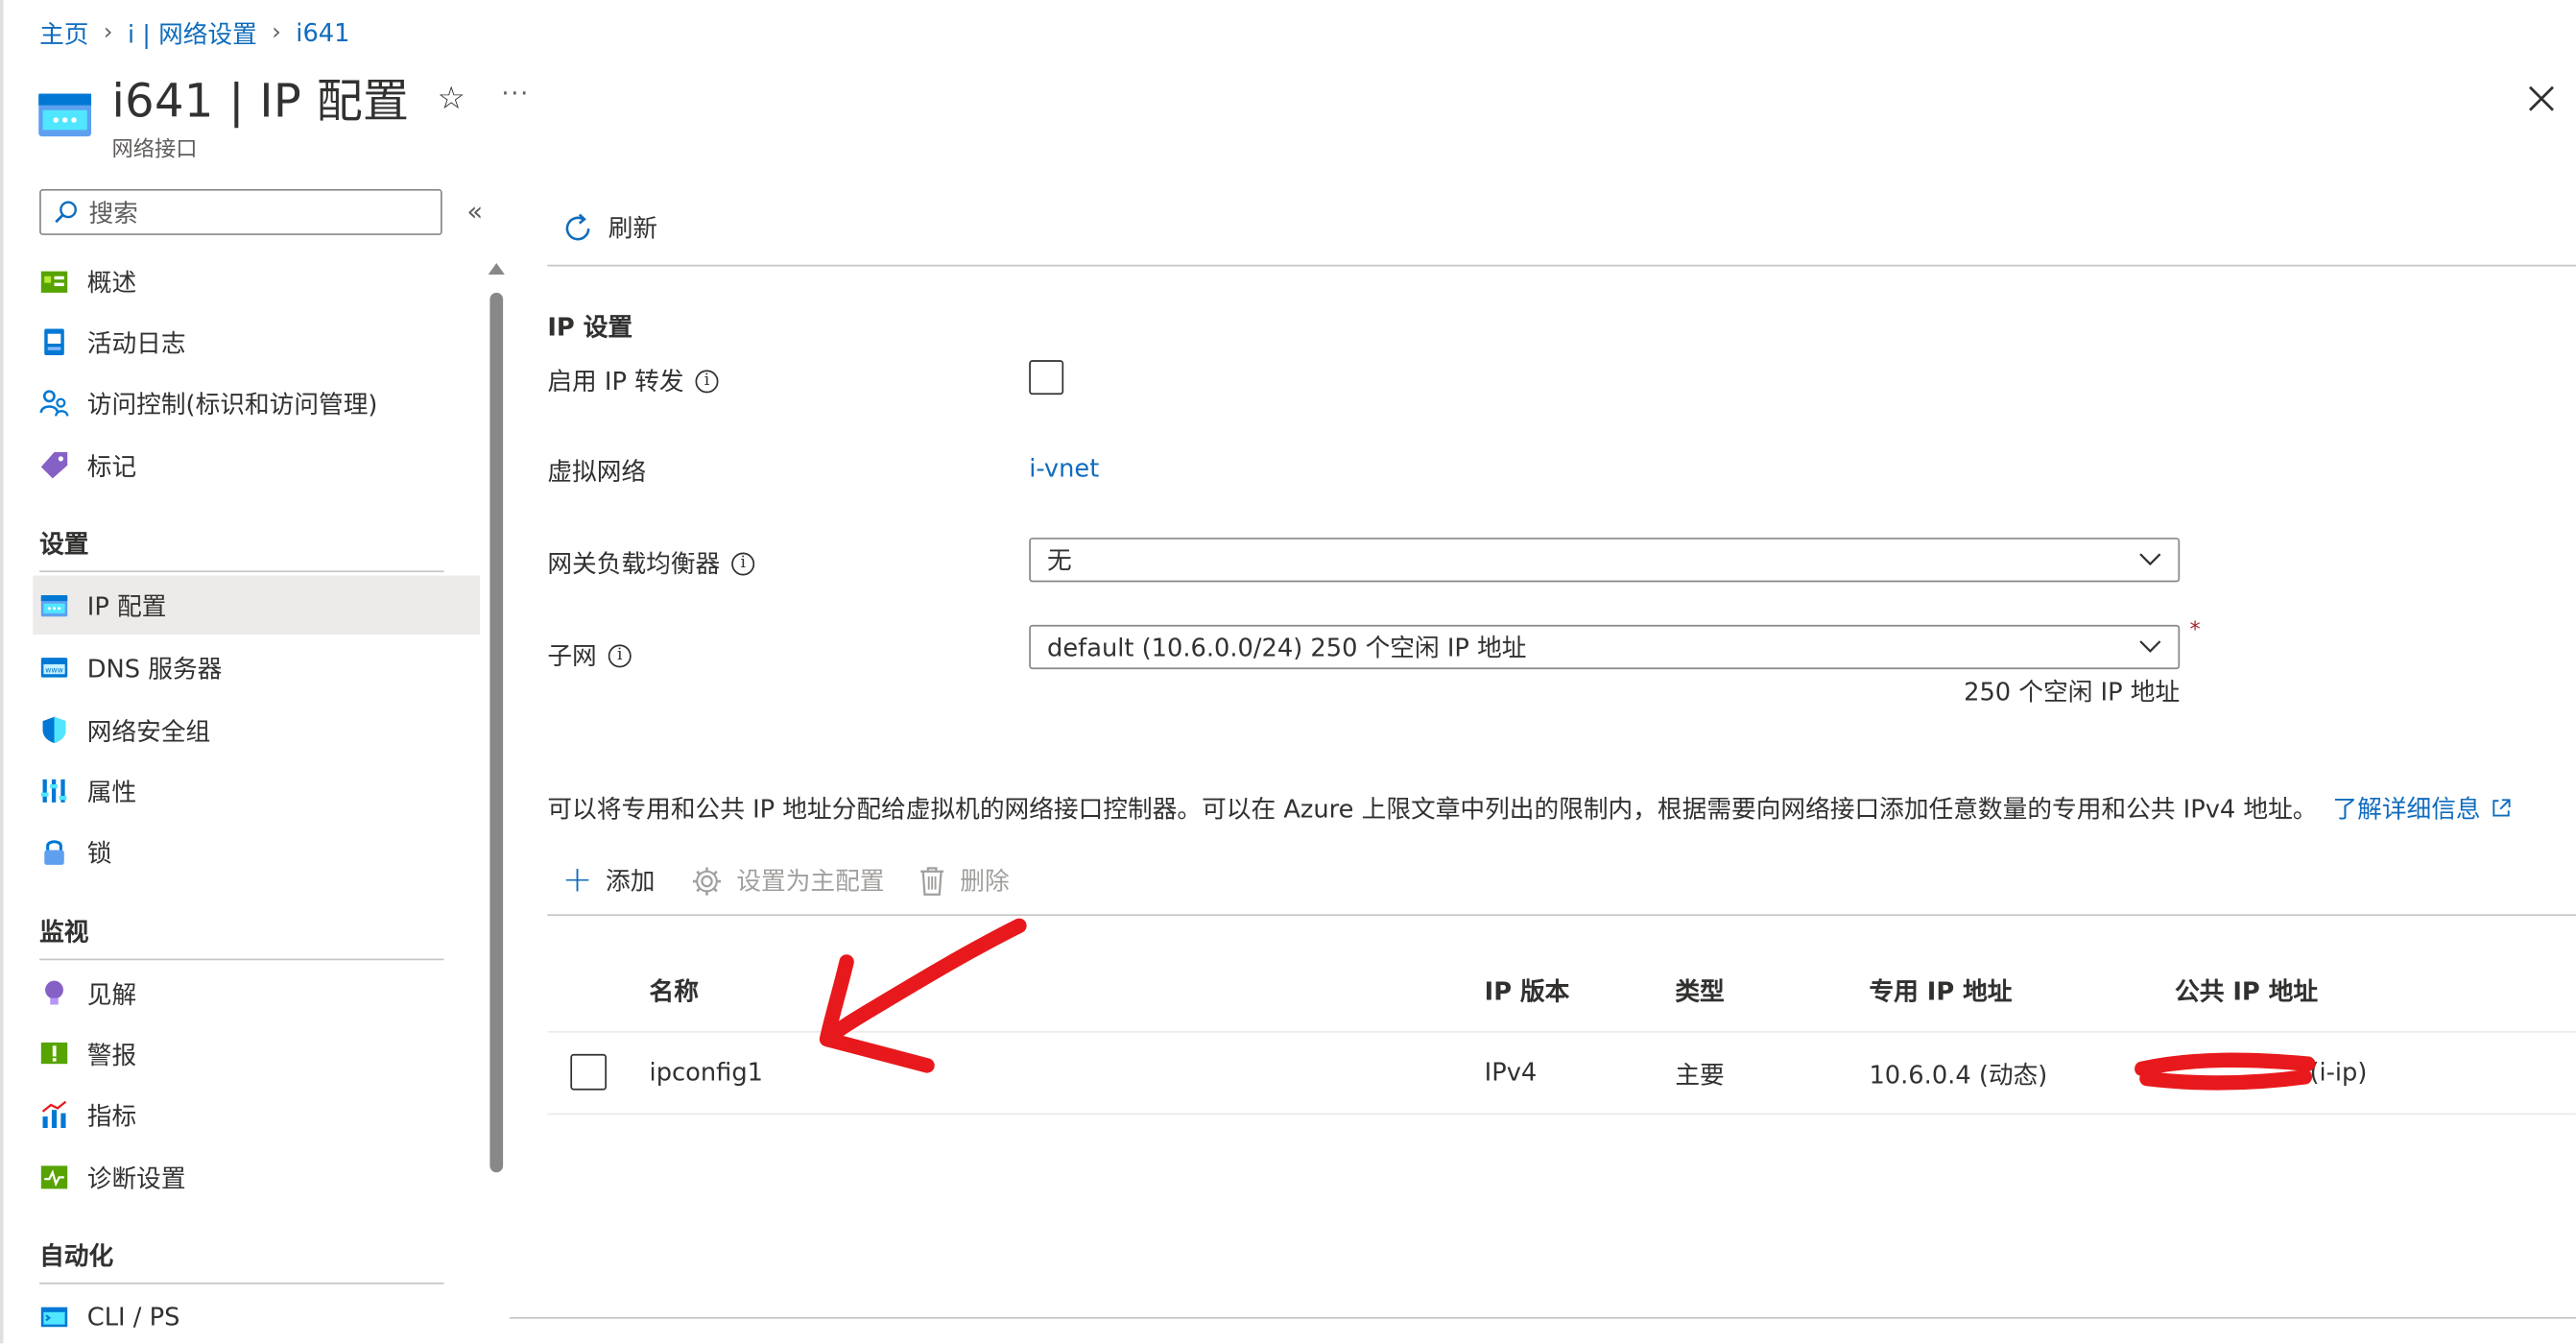  I want to click on subnet-label: 子网 i, so click(589, 655).